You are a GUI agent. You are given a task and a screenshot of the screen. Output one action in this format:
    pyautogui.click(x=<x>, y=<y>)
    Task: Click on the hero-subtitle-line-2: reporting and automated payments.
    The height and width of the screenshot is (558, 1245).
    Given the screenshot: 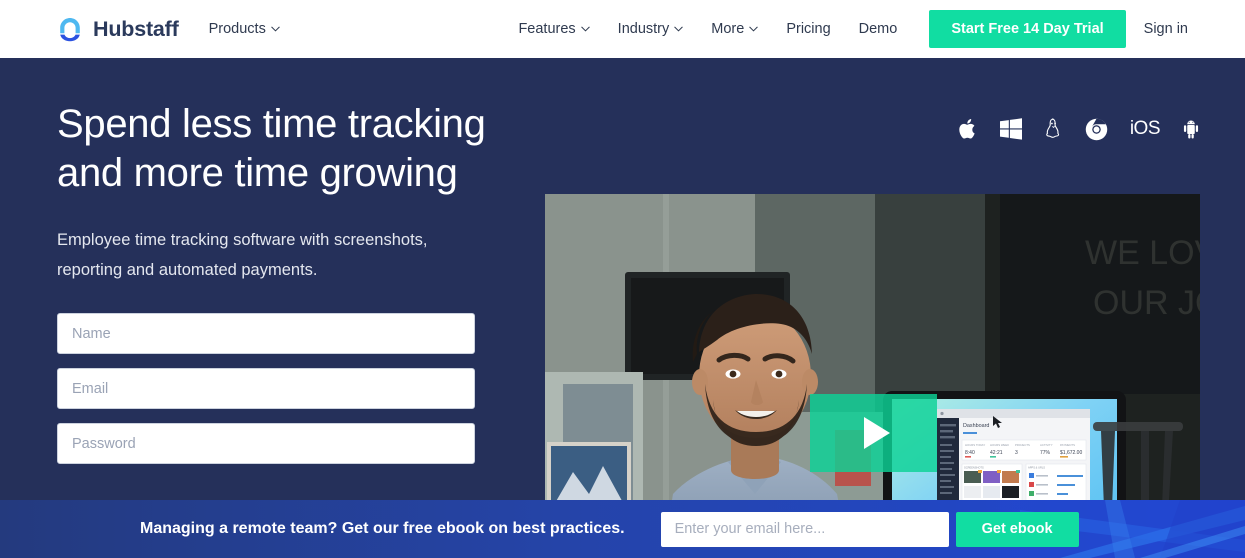 What is the action you would take?
    pyautogui.click(x=187, y=270)
    